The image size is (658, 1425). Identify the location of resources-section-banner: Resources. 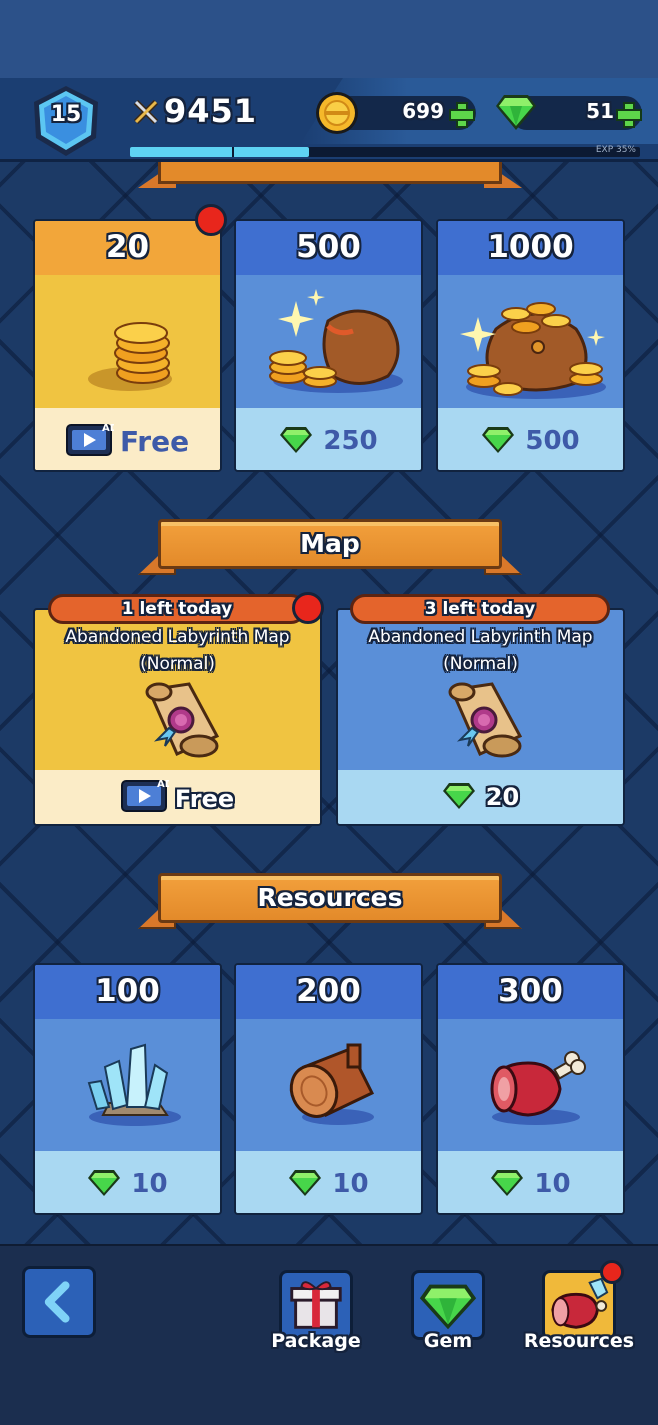
(330, 902).